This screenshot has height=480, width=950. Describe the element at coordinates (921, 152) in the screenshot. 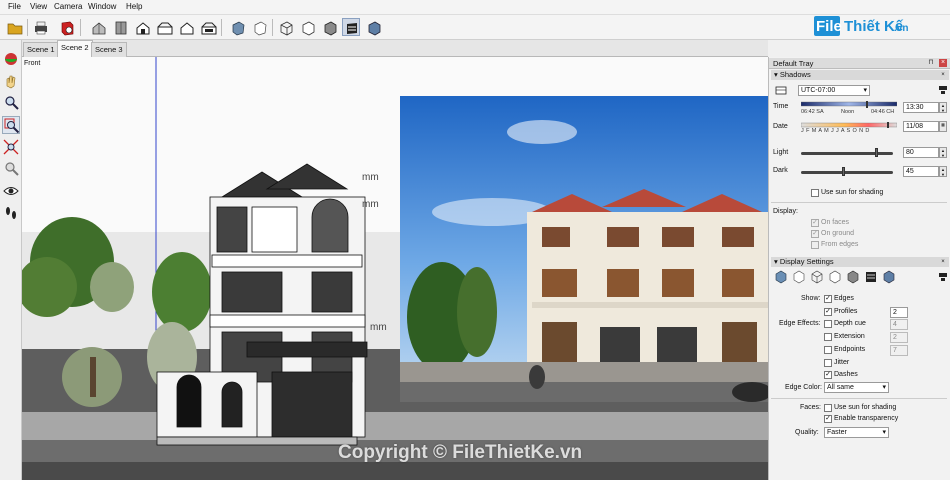

I see `light-input: 80` at that location.